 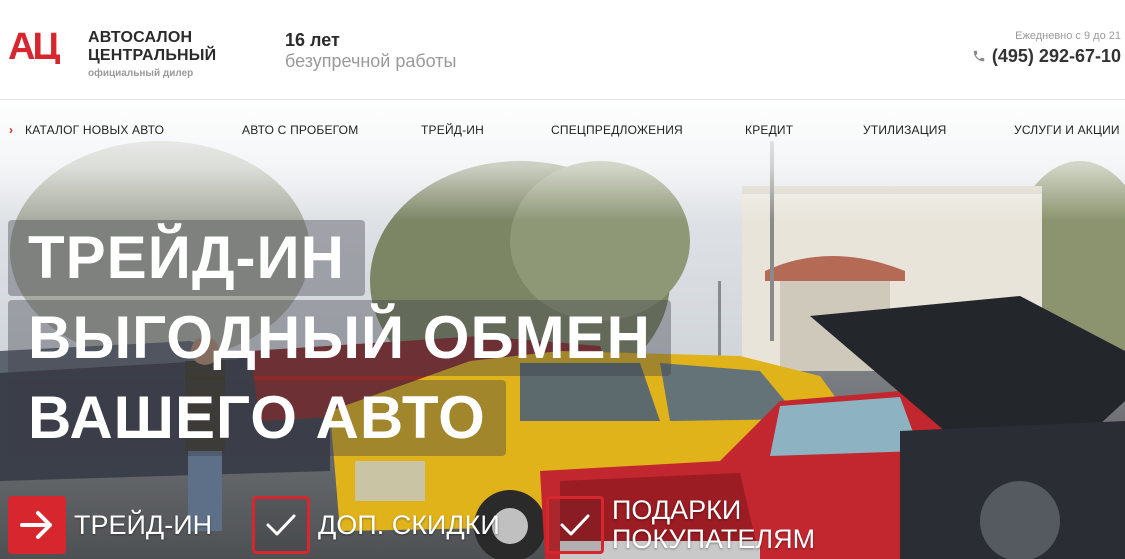 I want to click on brand-block: АВТОСАЛОН ЦЕНТРАЛЬНЫЙ официальный дилер, so click(x=152, y=54).